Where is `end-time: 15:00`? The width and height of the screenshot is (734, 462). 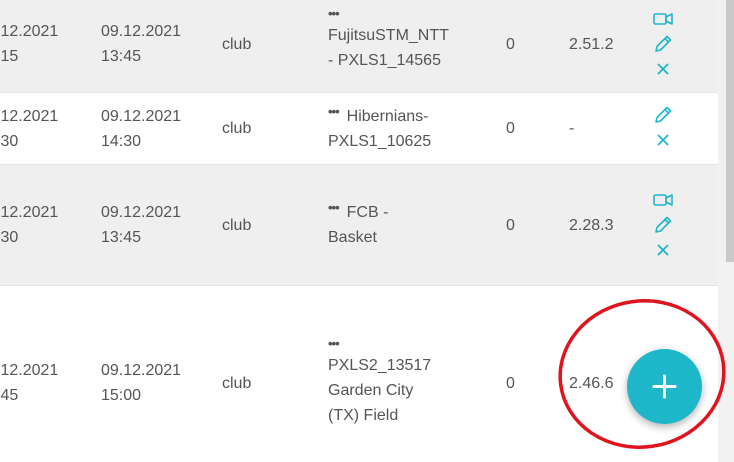 end-time: 15:00 is located at coordinates (121, 395).